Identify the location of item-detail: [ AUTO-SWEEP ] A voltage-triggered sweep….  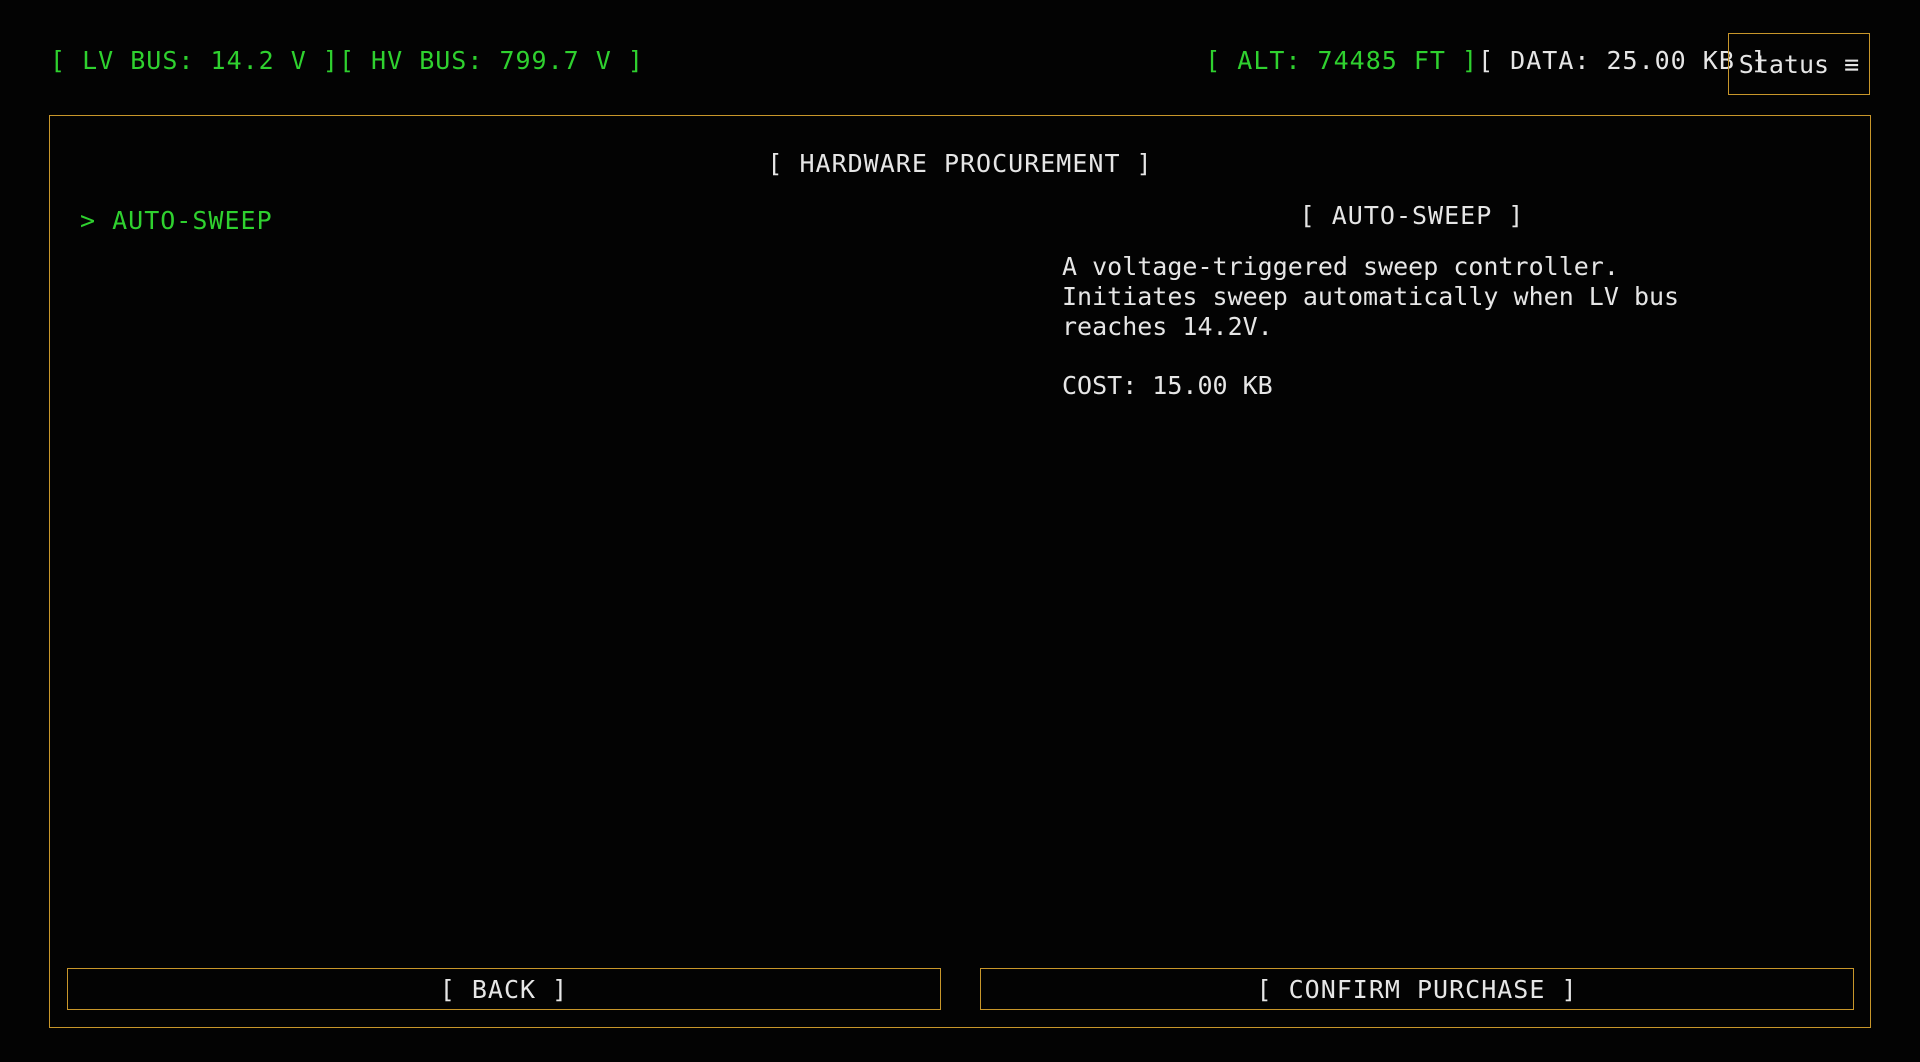
(1452, 300).